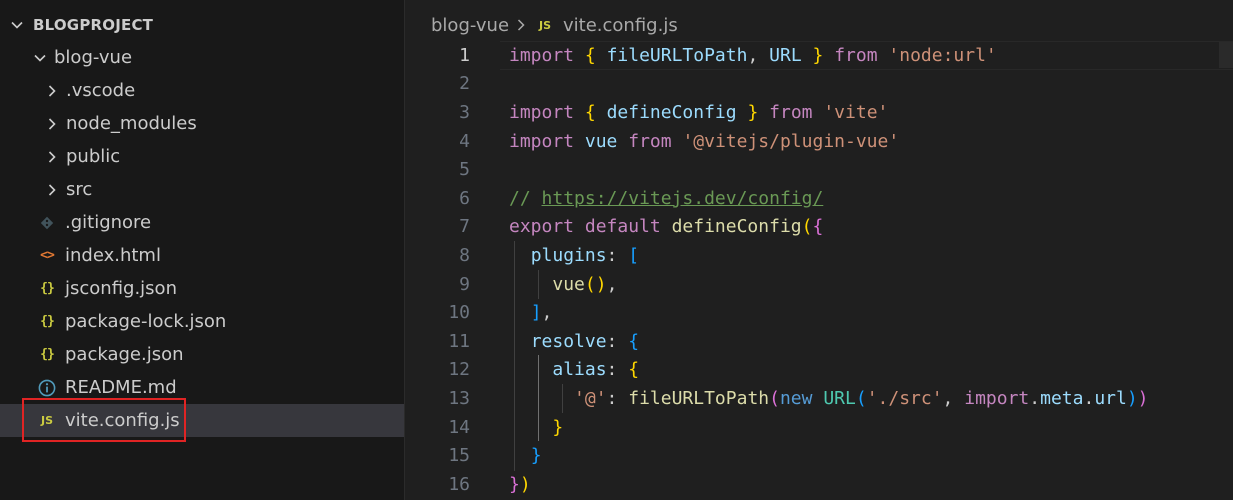 The width and height of the screenshot is (1233, 500). Describe the element at coordinates (819, 455) in the screenshot. I see `code-line: 15 }` at that location.